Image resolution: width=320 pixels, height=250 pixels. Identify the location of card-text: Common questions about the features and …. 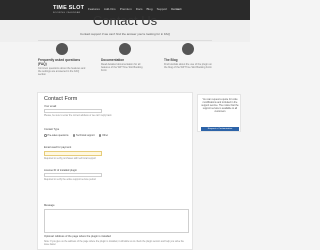
(62, 72).